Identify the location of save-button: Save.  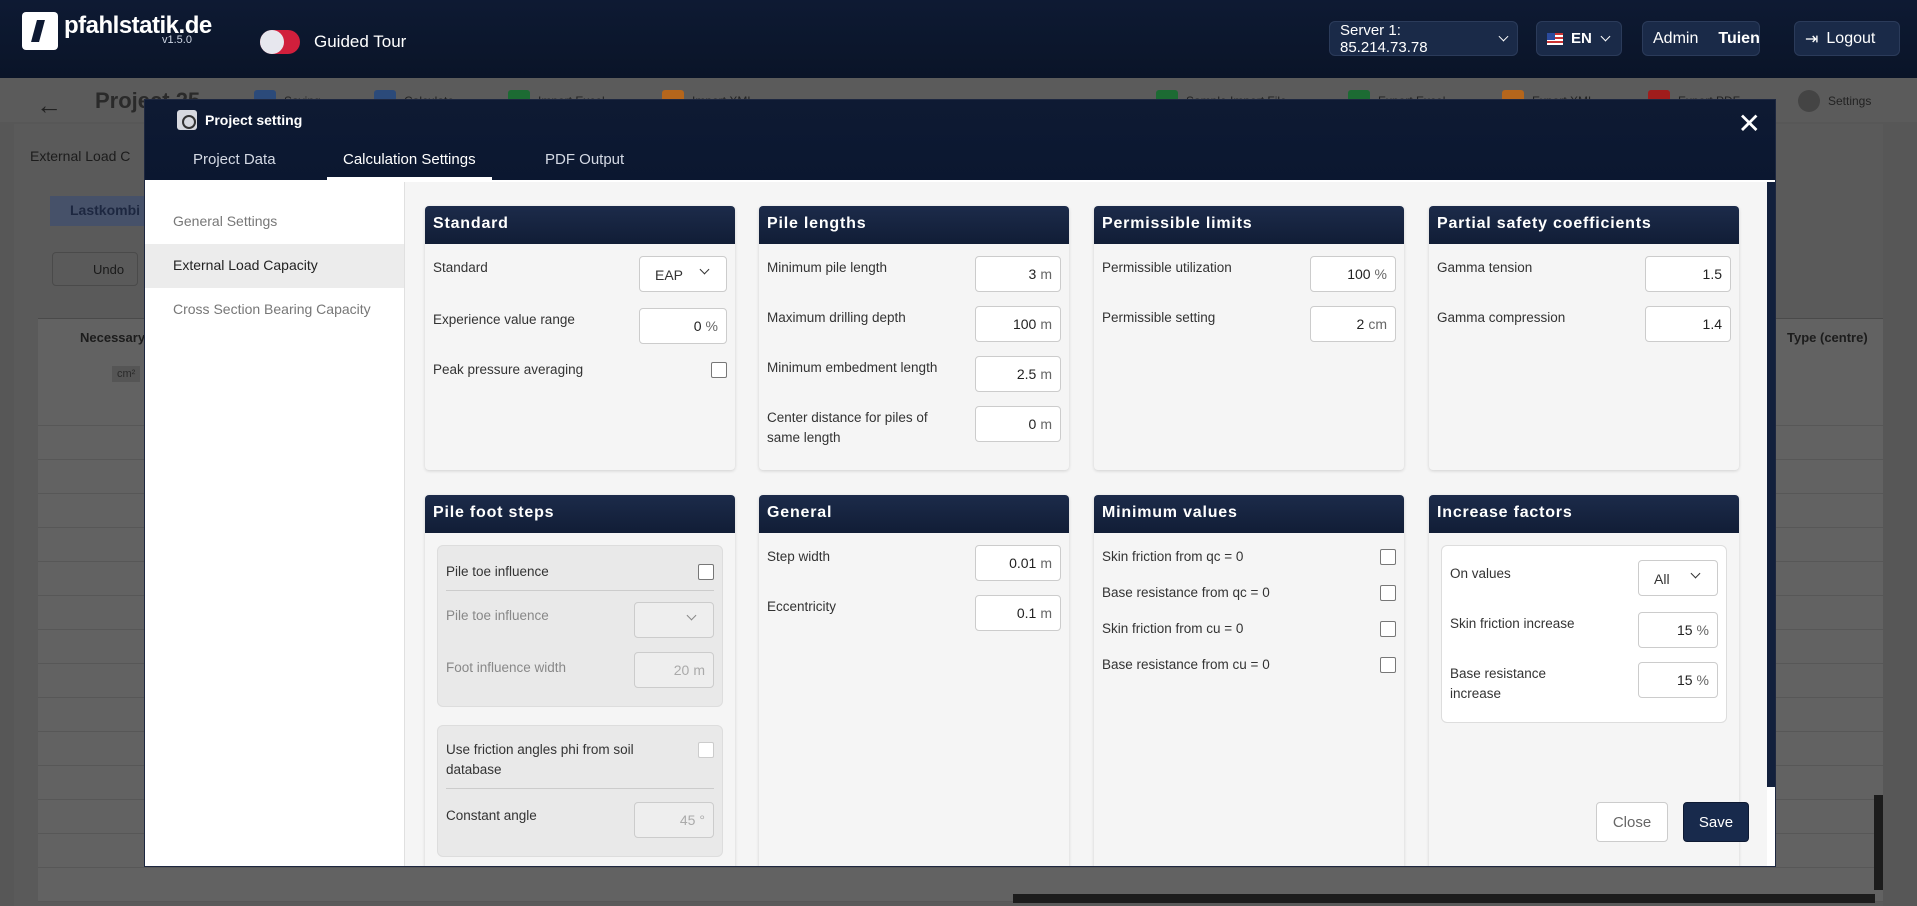
(1716, 822).